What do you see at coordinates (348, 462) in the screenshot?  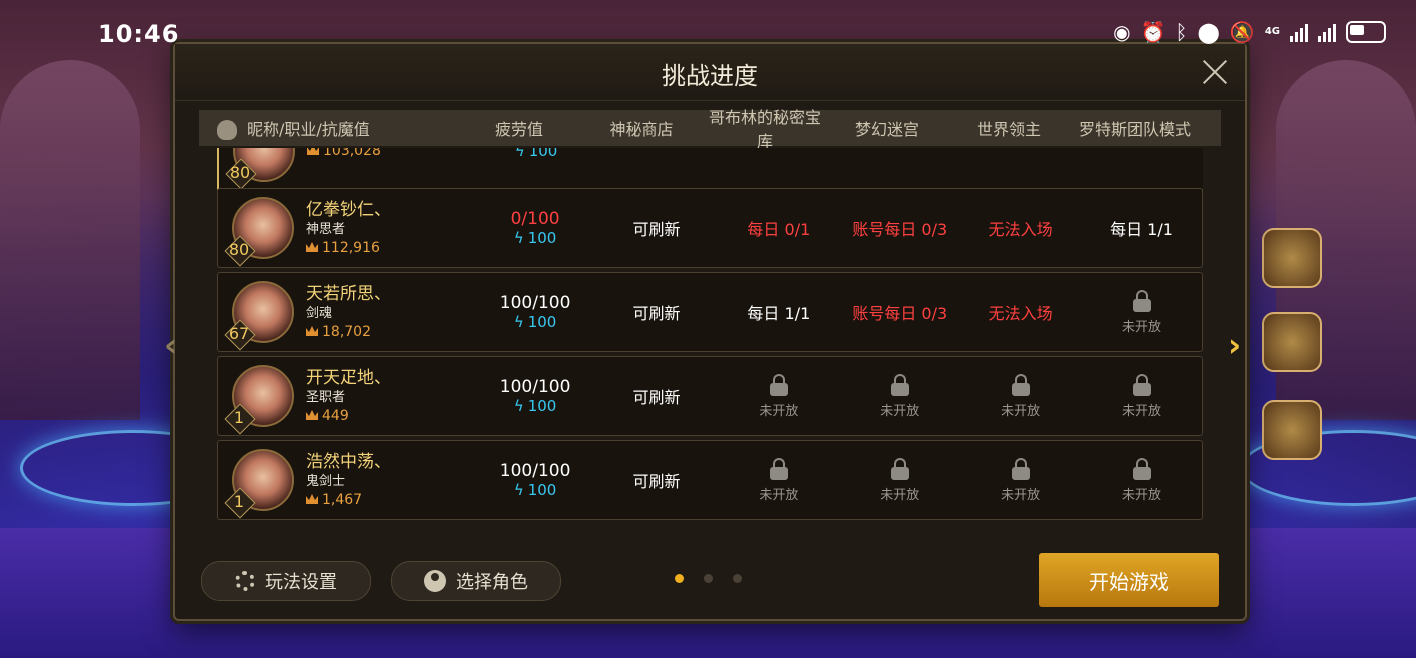 I see `character-name: 浩然中荡、` at bounding box center [348, 462].